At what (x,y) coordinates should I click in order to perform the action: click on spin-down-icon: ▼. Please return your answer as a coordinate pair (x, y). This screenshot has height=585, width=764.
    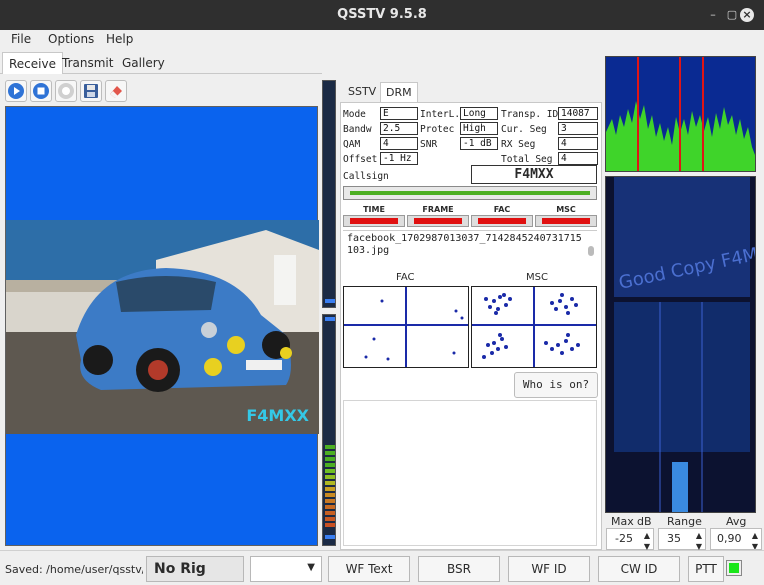
    Looking at the image, I should click on (755, 543).